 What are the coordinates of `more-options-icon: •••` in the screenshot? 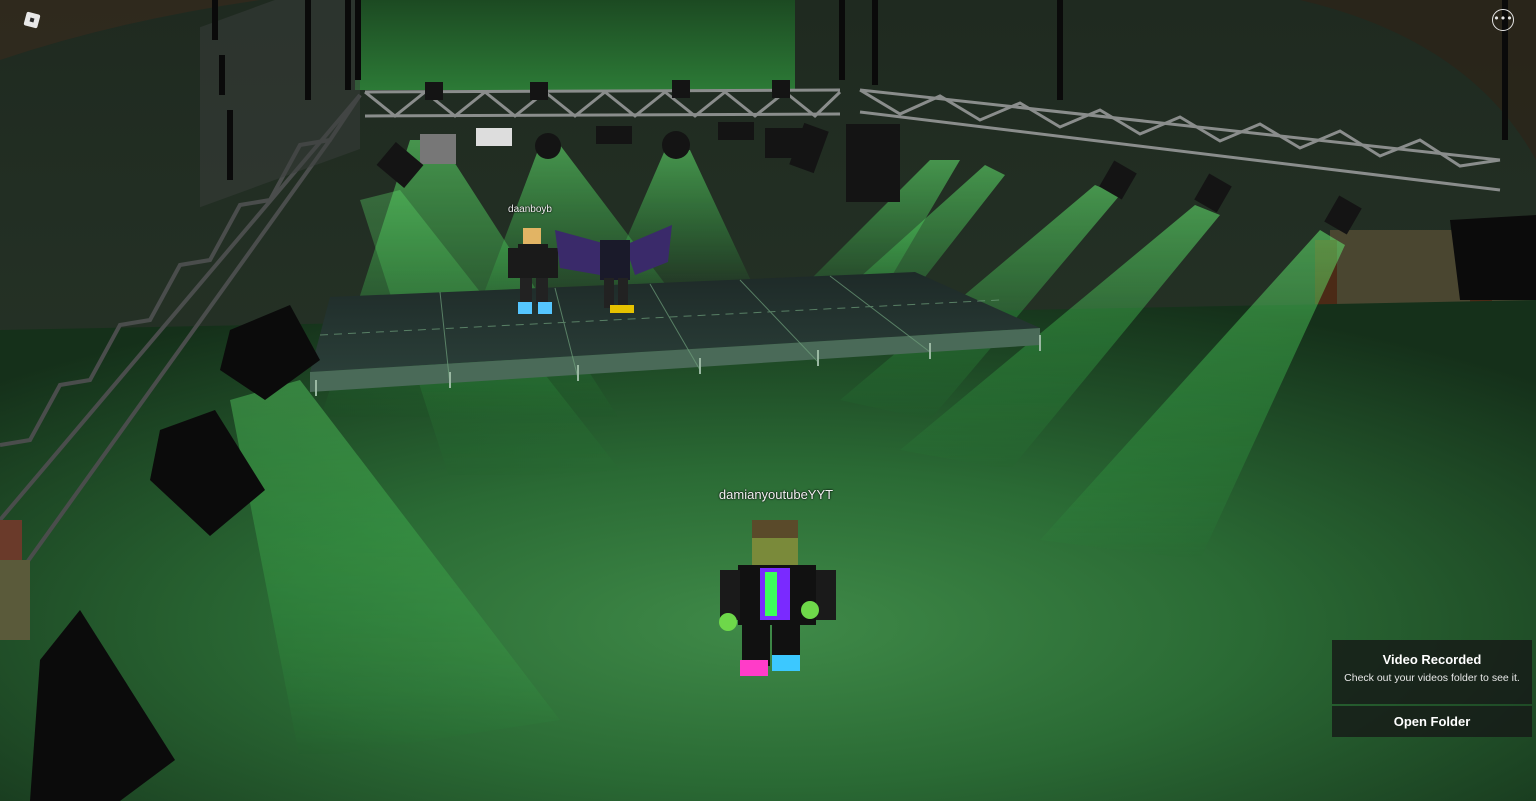 It's located at (1503, 18).